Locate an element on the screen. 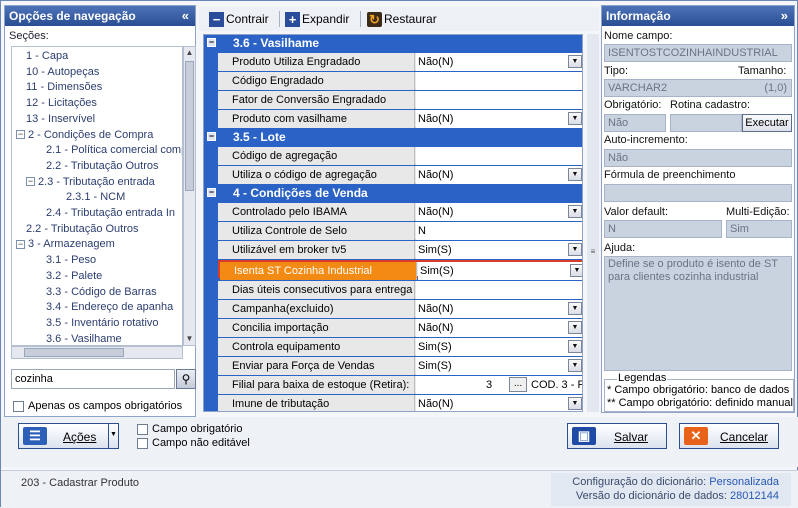 The width and height of the screenshot is (798, 508). property-value: 3... COD. 3 - FILI is located at coordinates (499, 385).